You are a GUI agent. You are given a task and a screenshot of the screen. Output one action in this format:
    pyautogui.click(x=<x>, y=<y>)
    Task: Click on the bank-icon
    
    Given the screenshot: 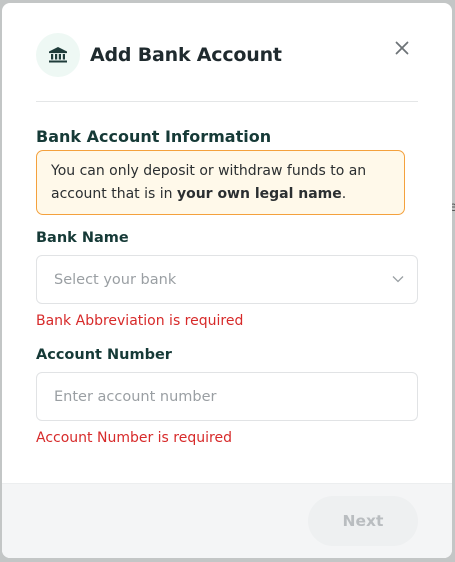 What is the action you would take?
    pyautogui.click(x=58, y=55)
    